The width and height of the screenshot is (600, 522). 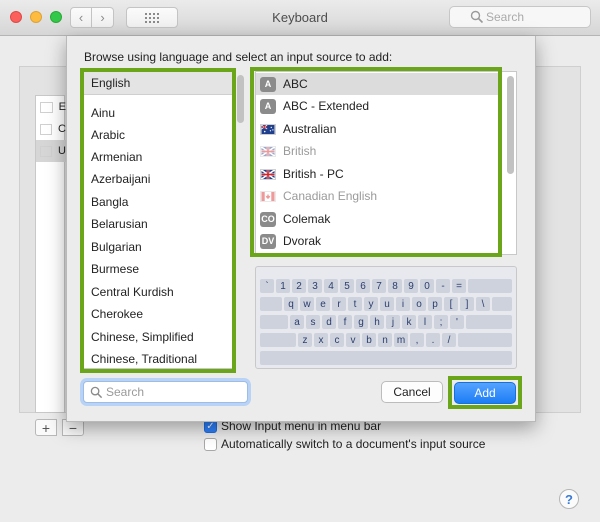 What do you see at coordinates (329, 322) in the screenshot?
I see `keyboard-key: d` at bounding box center [329, 322].